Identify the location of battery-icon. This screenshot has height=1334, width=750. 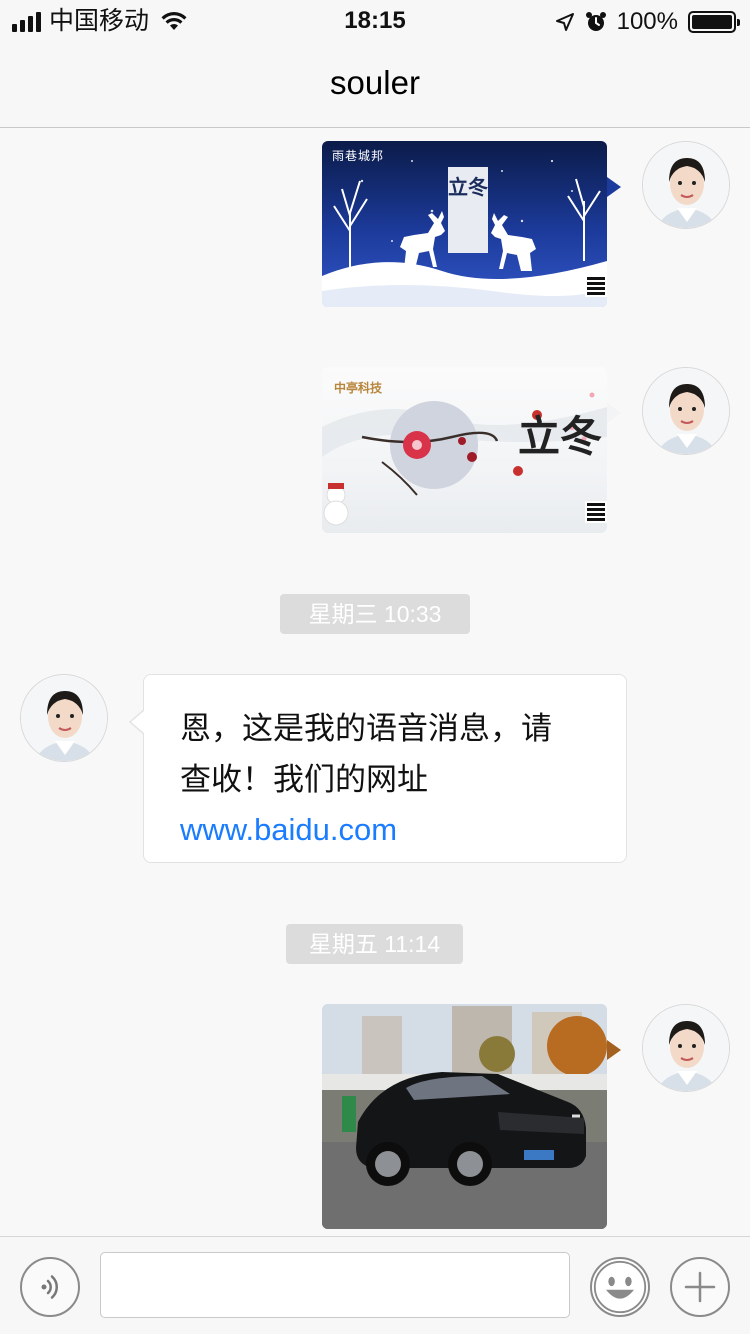
(714, 22).